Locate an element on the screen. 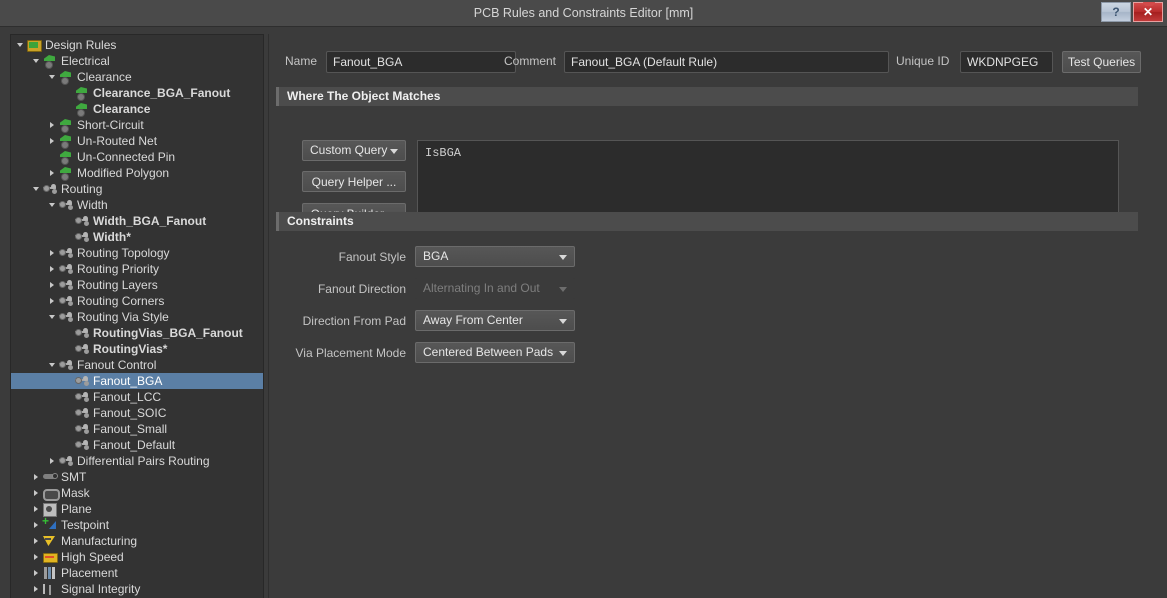 The height and width of the screenshot is (598, 1167). constraints-header: Constraints is located at coordinates (707, 221).